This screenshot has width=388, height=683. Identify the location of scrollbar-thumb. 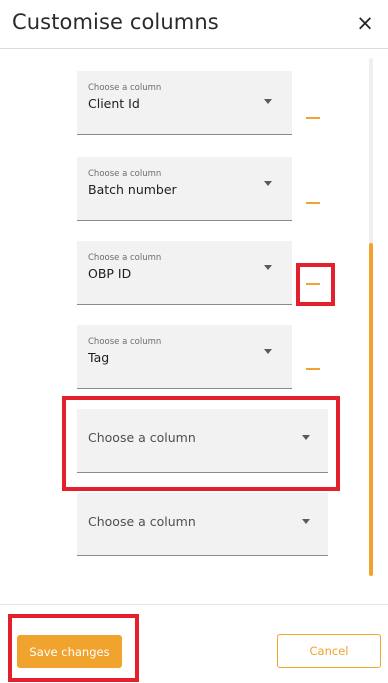
(371, 409).